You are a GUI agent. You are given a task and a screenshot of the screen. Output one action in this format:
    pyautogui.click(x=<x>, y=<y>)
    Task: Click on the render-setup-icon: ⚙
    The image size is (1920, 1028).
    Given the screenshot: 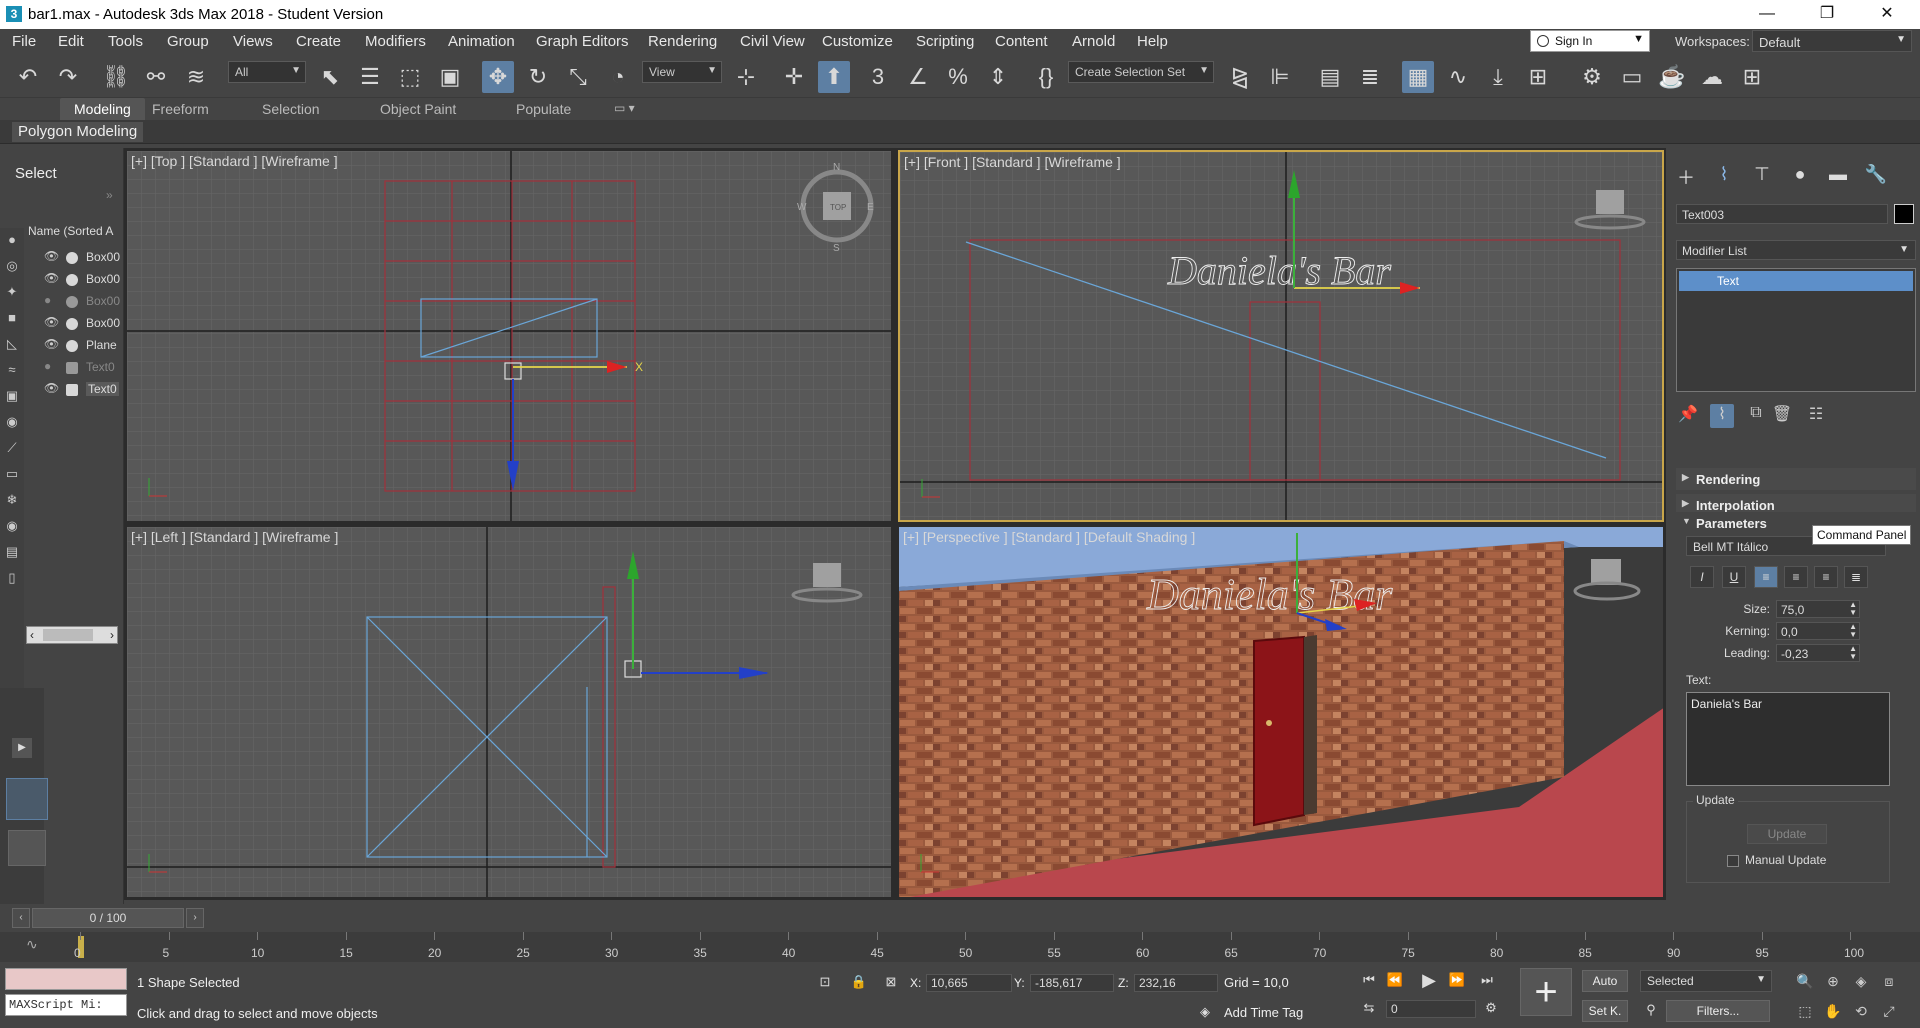 What is the action you would take?
    pyautogui.click(x=1592, y=77)
    